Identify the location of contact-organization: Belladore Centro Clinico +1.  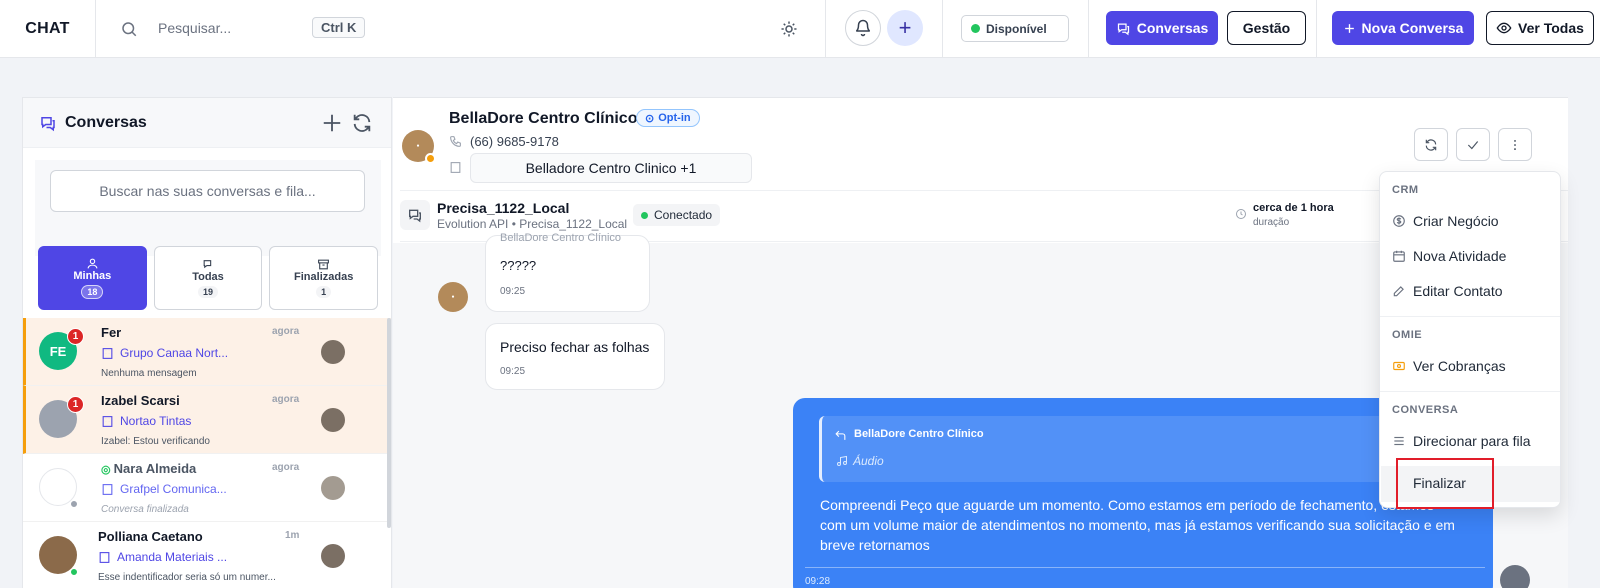
(611, 168).